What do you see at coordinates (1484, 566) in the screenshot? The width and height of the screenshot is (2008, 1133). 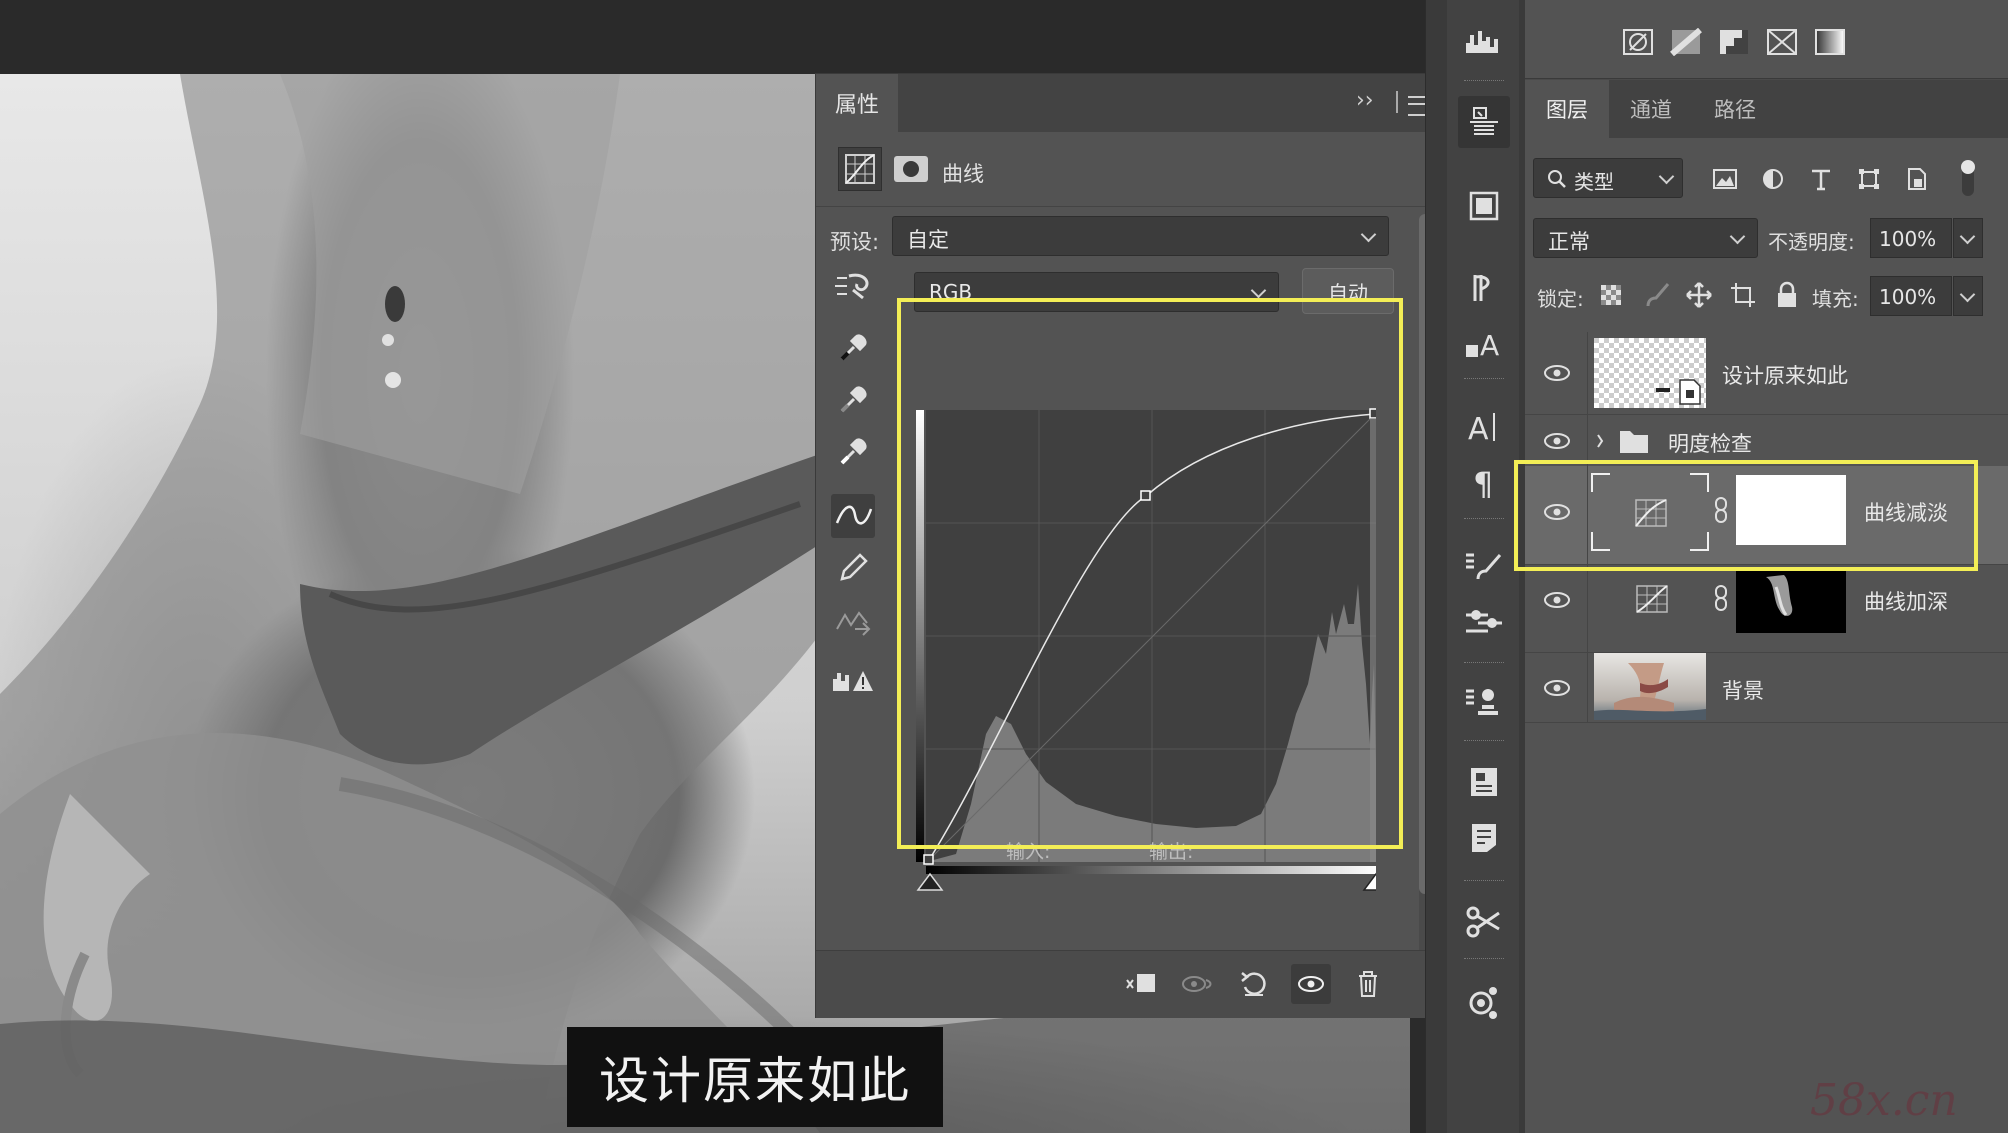 I see `brush-settings-icon` at bounding box center [1484, 566].